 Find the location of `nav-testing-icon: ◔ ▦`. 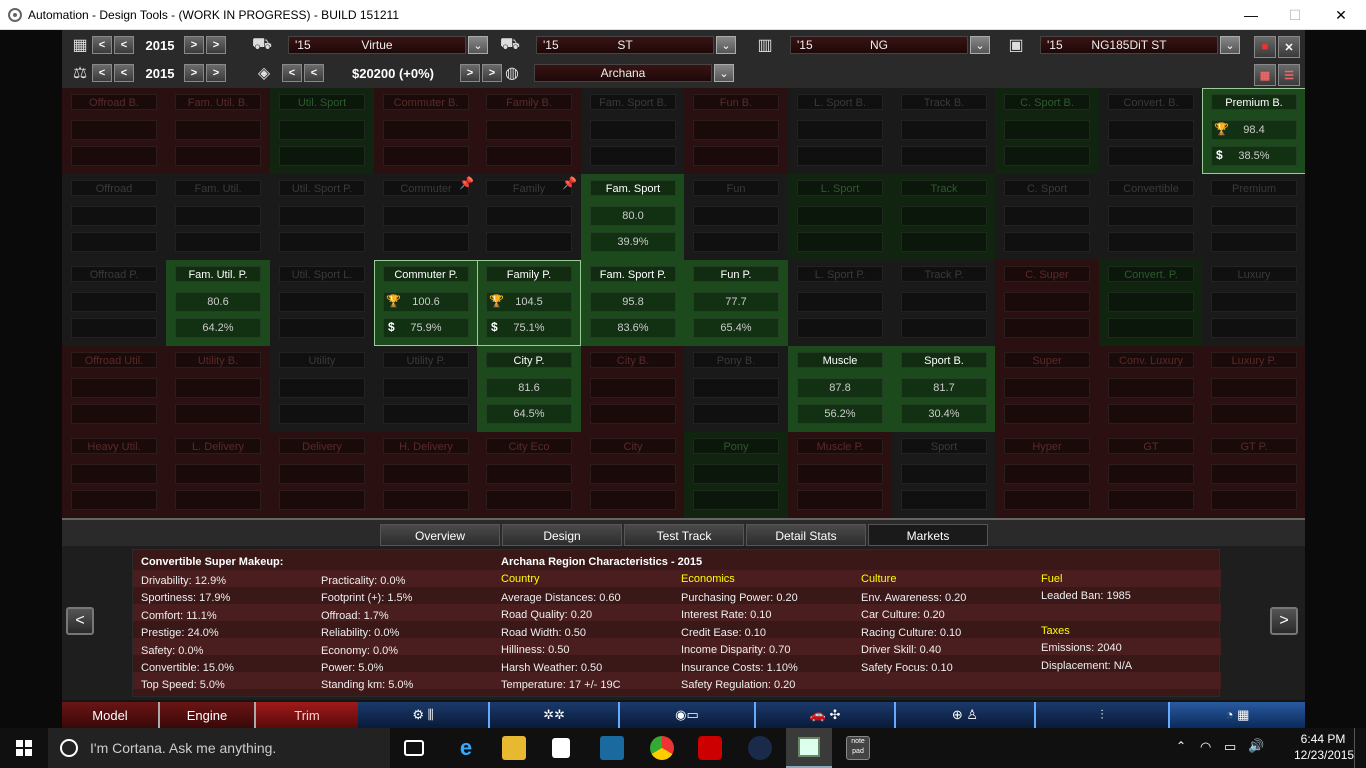

nav-testing-icon: ◔ ▦ is located at coordinates (1236, 715).